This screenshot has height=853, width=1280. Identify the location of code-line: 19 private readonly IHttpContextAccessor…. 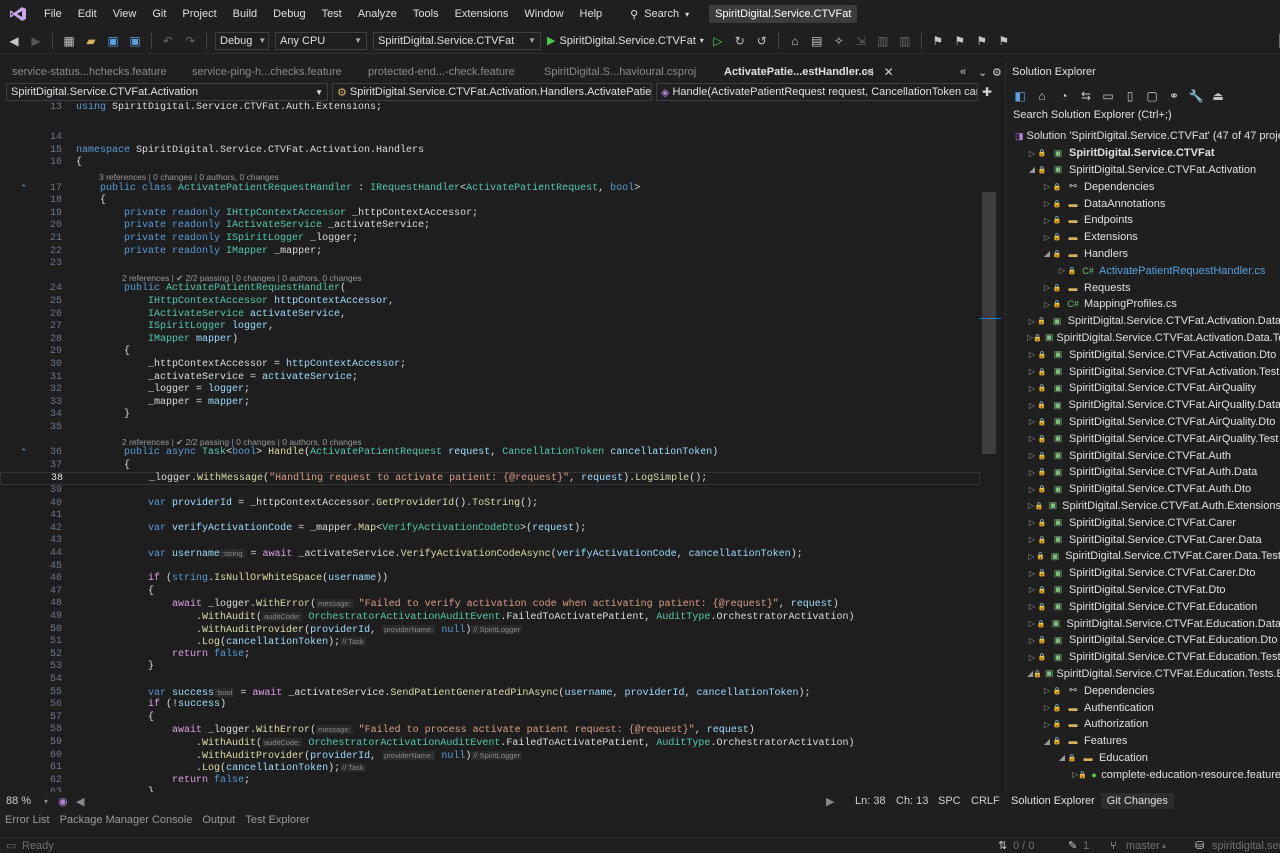
(490, 214).